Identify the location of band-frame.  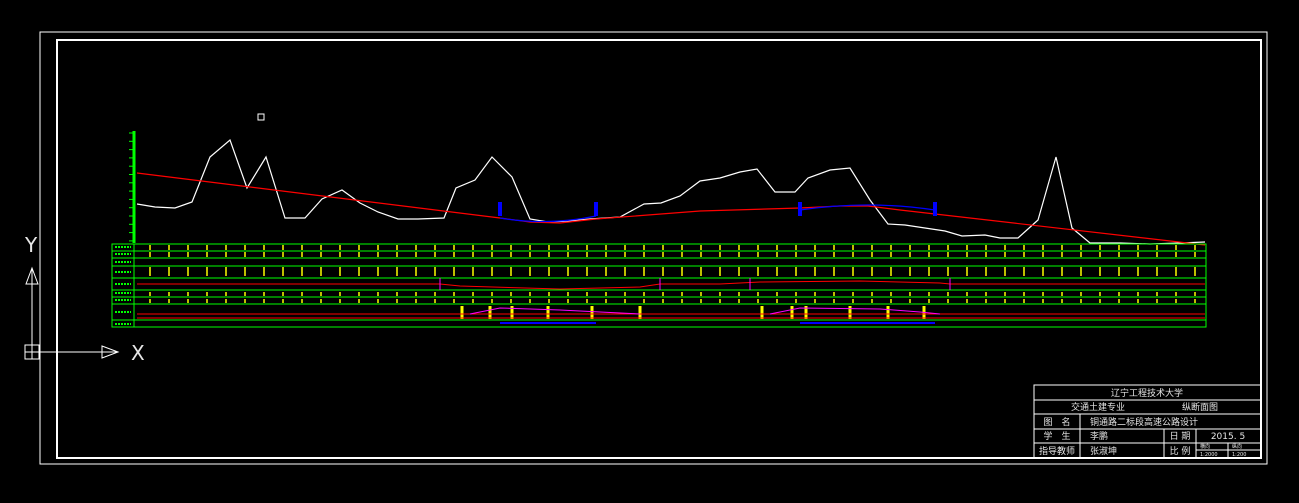
(659, 285).